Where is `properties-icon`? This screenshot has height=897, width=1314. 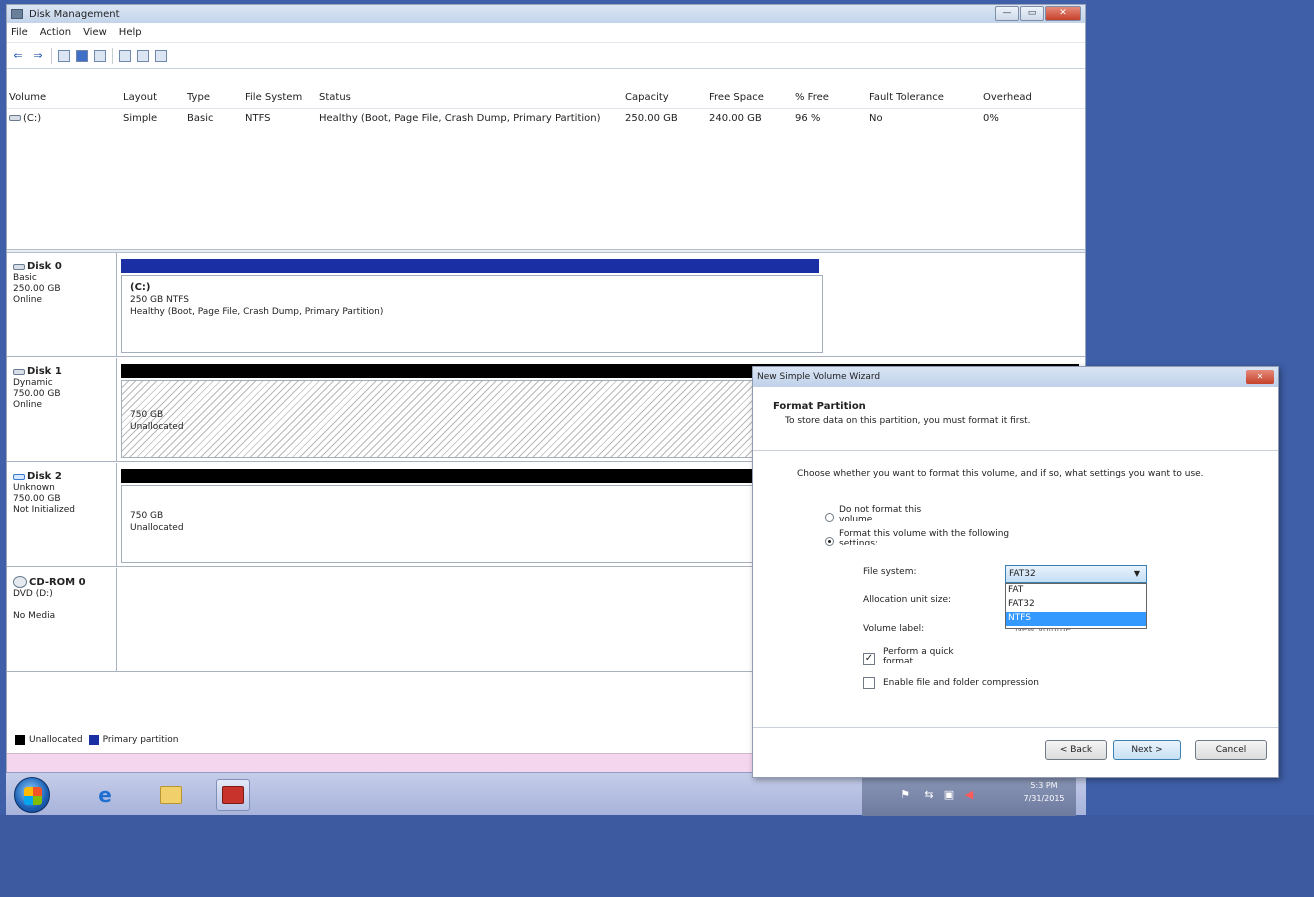 properties-icon is located at coordinates (143, 55).